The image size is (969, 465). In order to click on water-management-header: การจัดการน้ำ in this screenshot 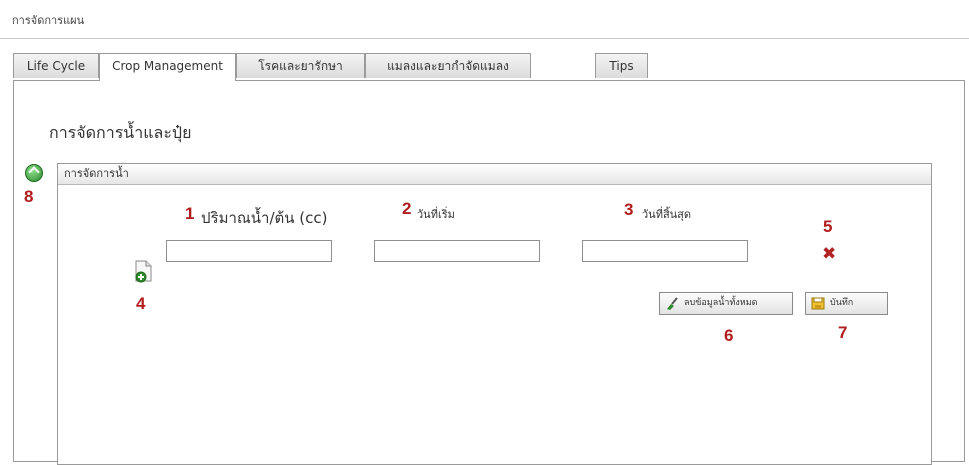, I will do `click(494, 174)`.